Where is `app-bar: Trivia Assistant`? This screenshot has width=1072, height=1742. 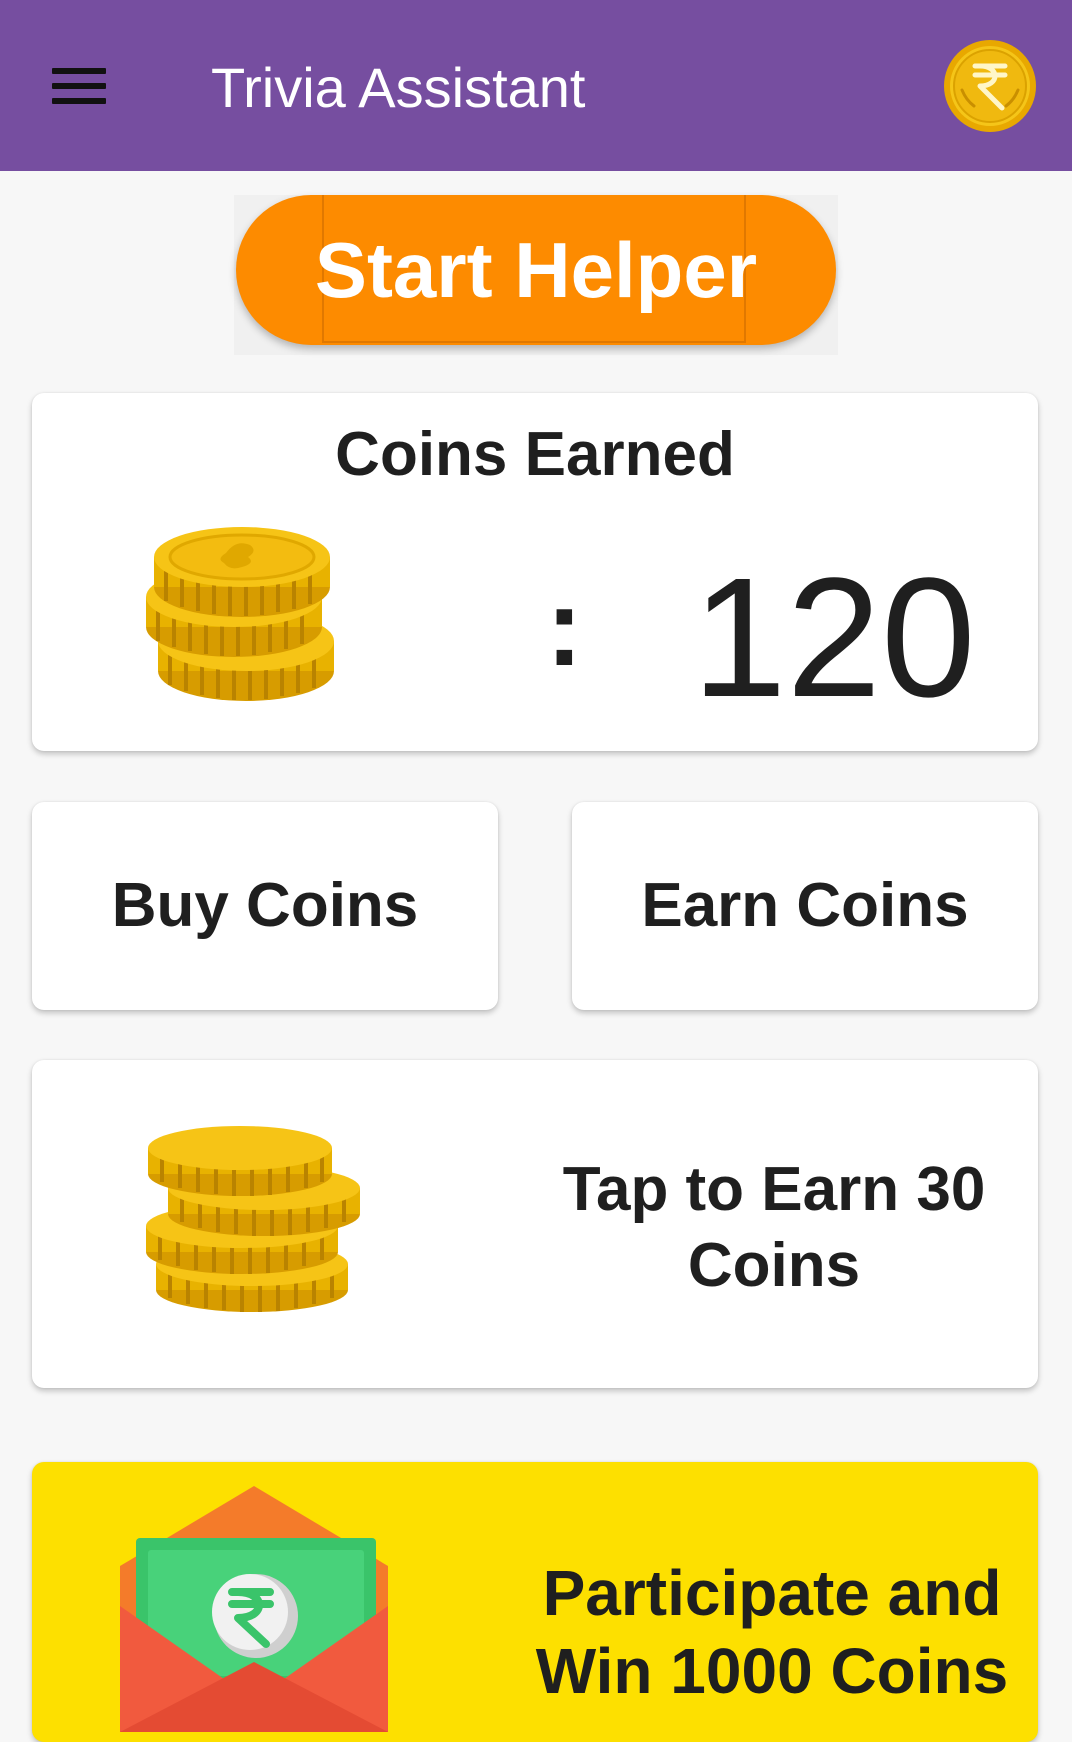
app-bar: Trivia Assistant is located at coordinates (536, 85).